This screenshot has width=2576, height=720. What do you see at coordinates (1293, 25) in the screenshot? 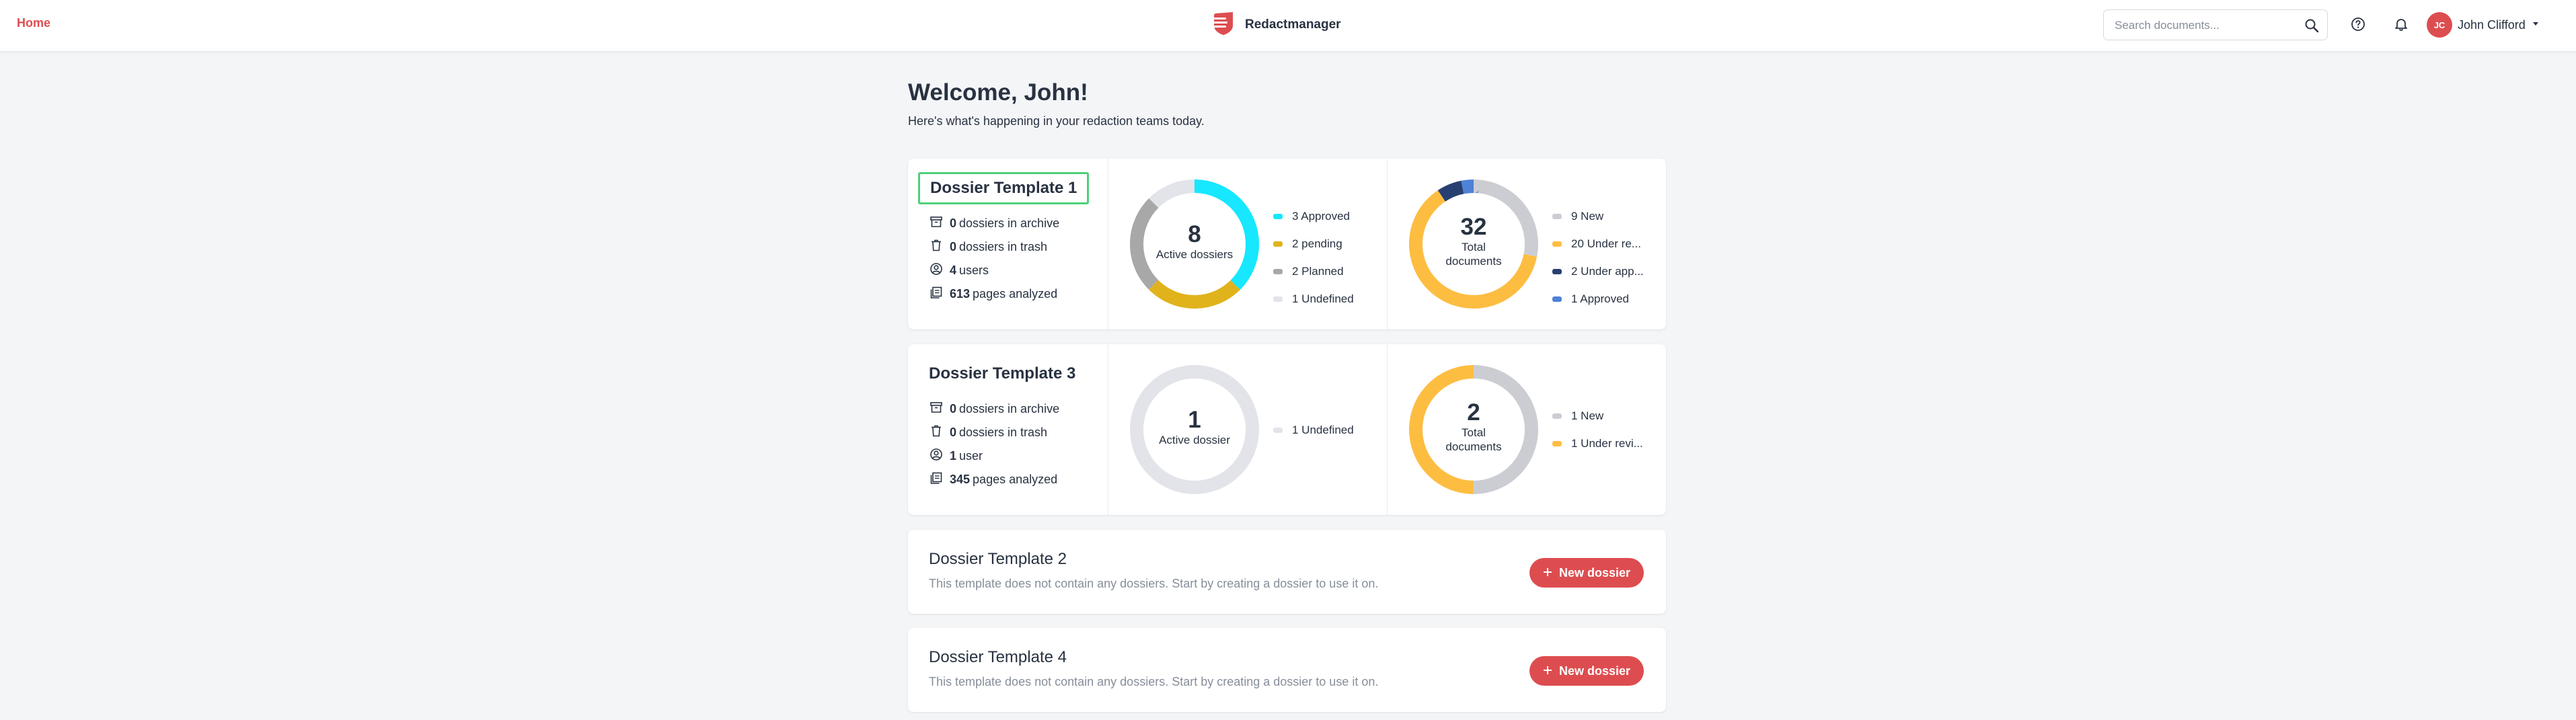
I see `brand-name: Redactmanager` at bounding box center [1293, 25].